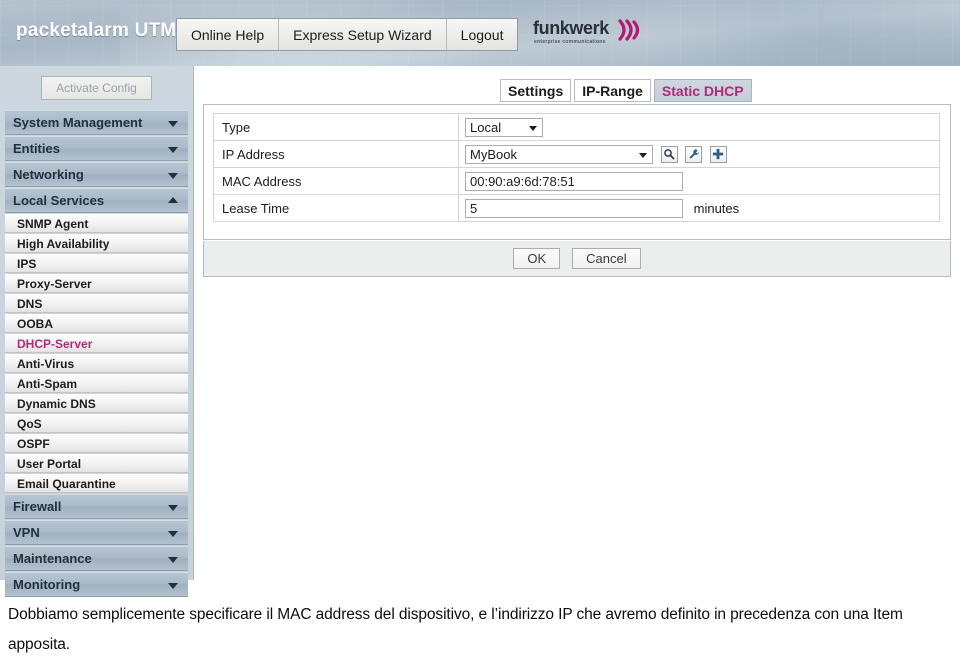 The height and width of the screenshot is (660, 960). I want to click on form-row-mac-address: MAC Address 00:90:a9:6d:78:51, so click(576, 181).